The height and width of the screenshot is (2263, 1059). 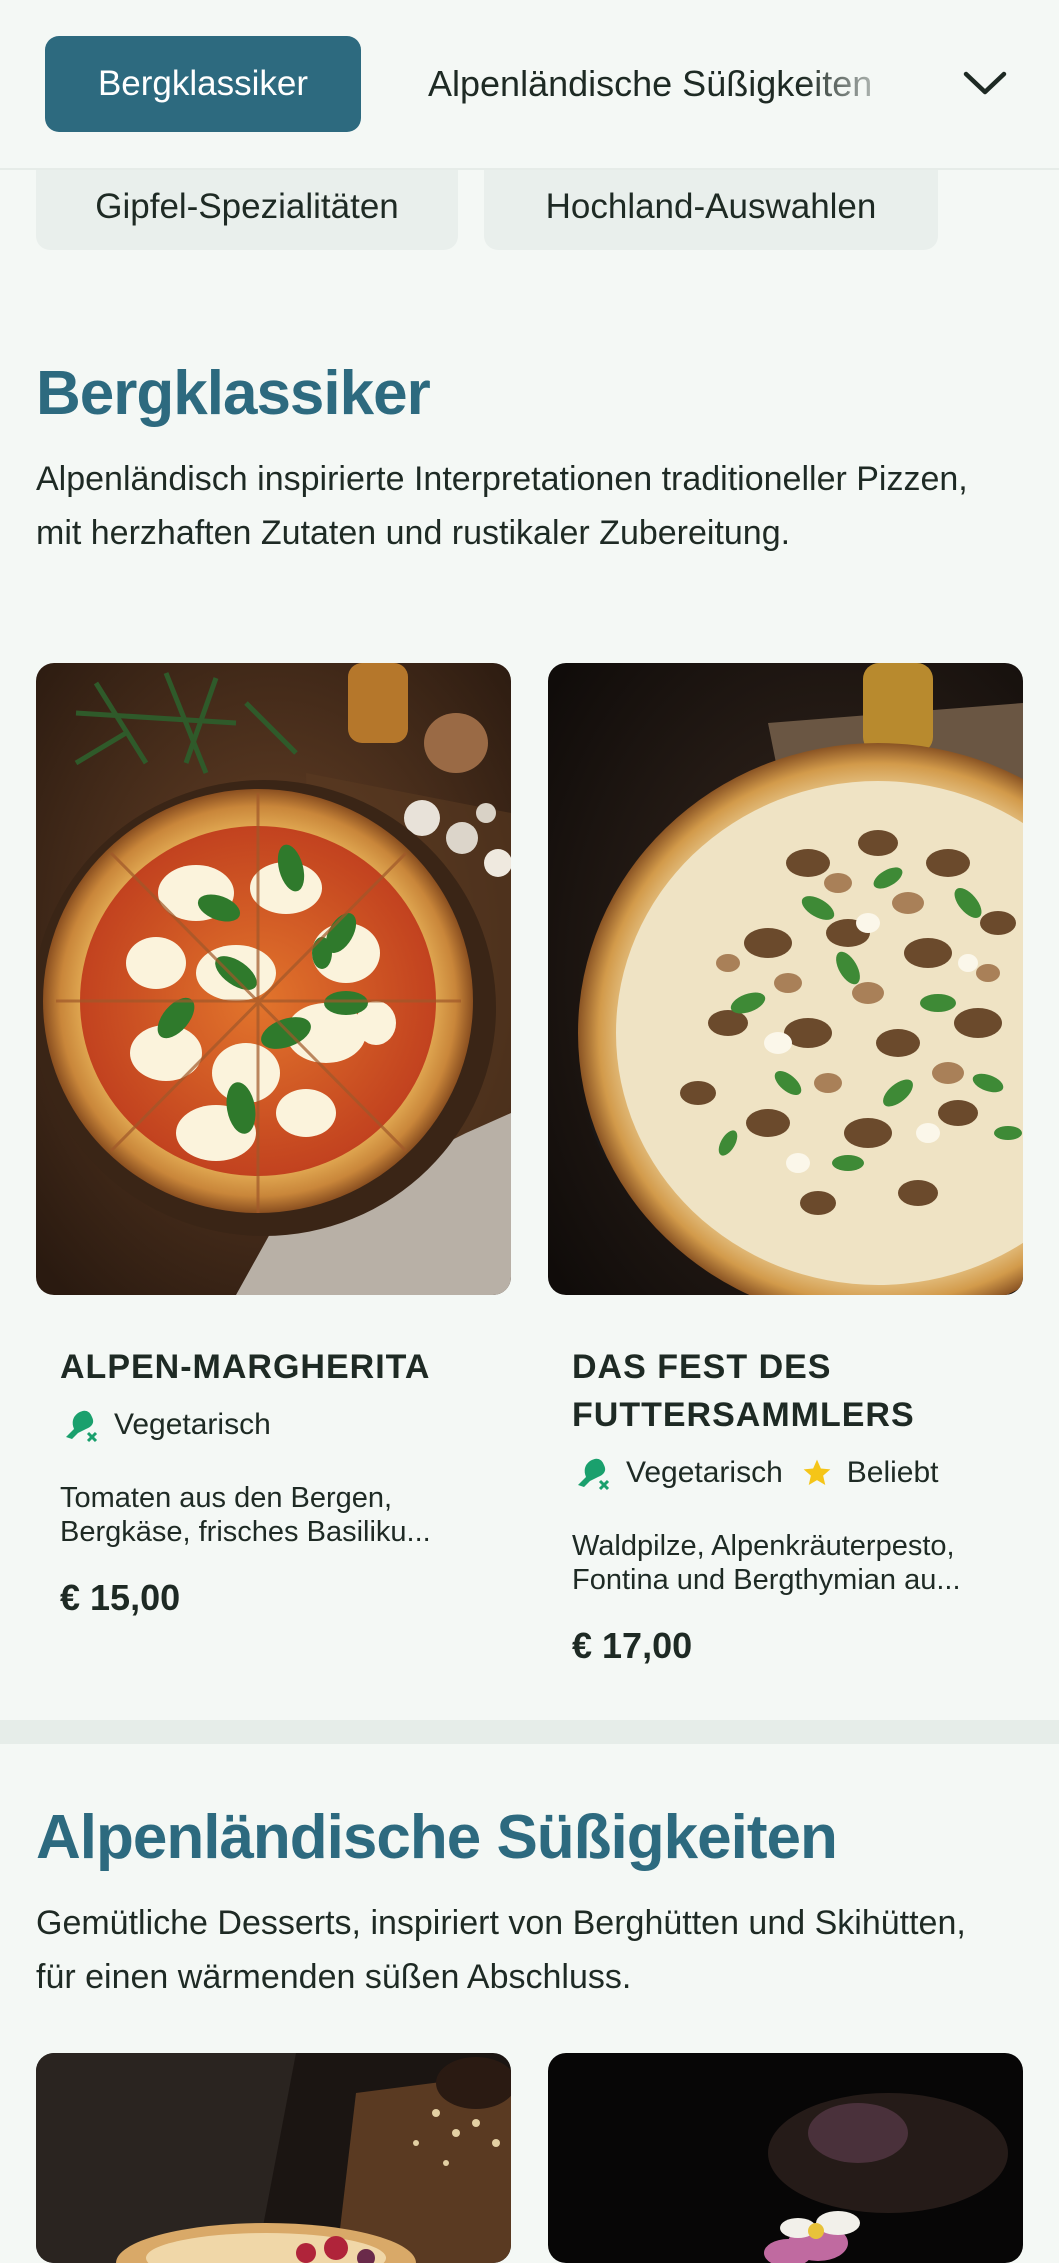 I want to click on item-price: € 17,00, so click(x=632, y=1645).